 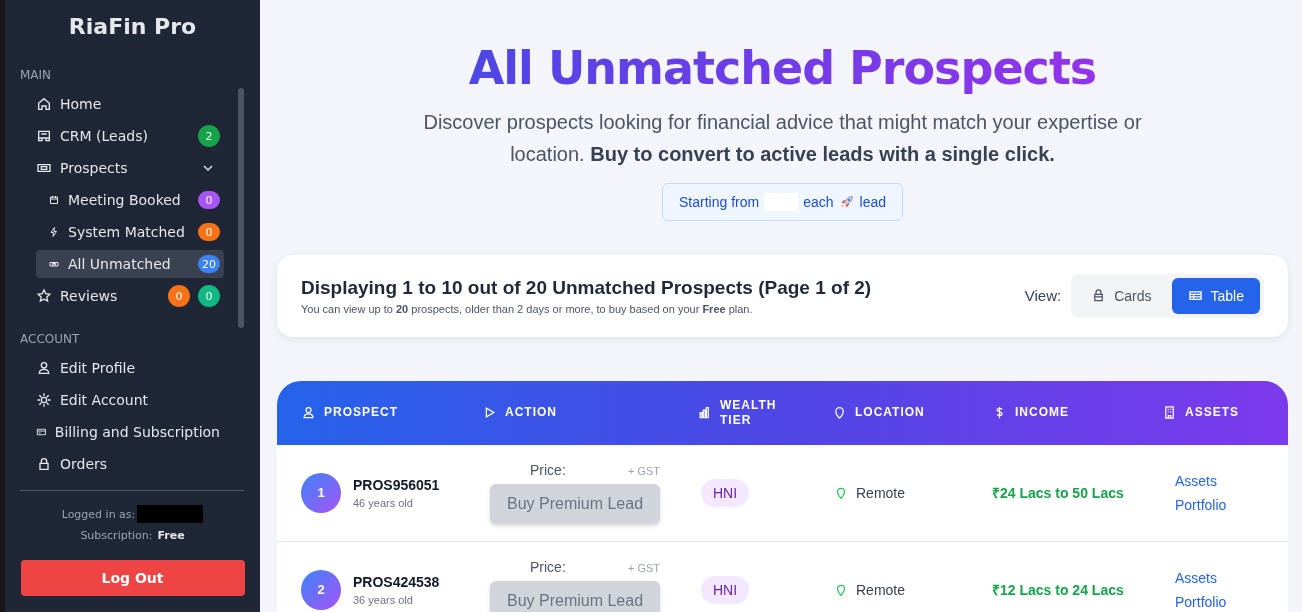 I want to click on calendar-icon, so click(x=54, y=200).